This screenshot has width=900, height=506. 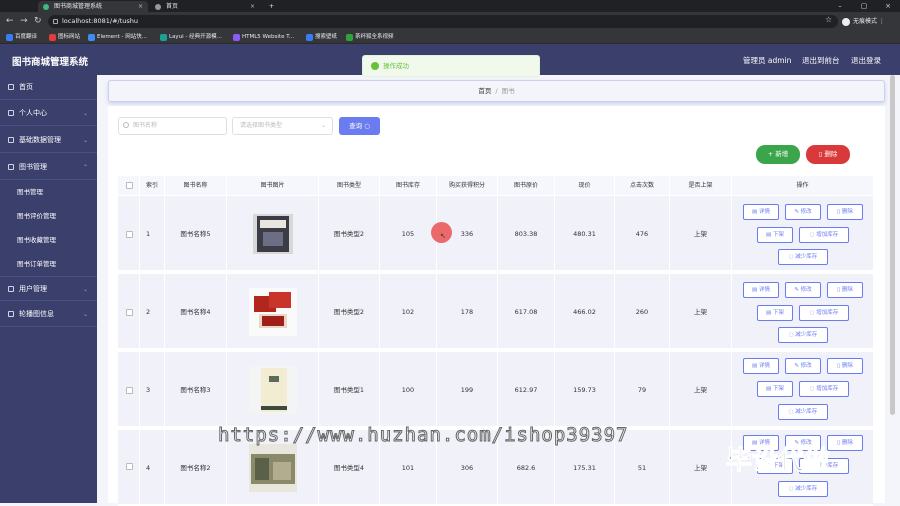 I want to click on sidebar-item-books: 图书管理 ⌃, so click(x=48, y=167).